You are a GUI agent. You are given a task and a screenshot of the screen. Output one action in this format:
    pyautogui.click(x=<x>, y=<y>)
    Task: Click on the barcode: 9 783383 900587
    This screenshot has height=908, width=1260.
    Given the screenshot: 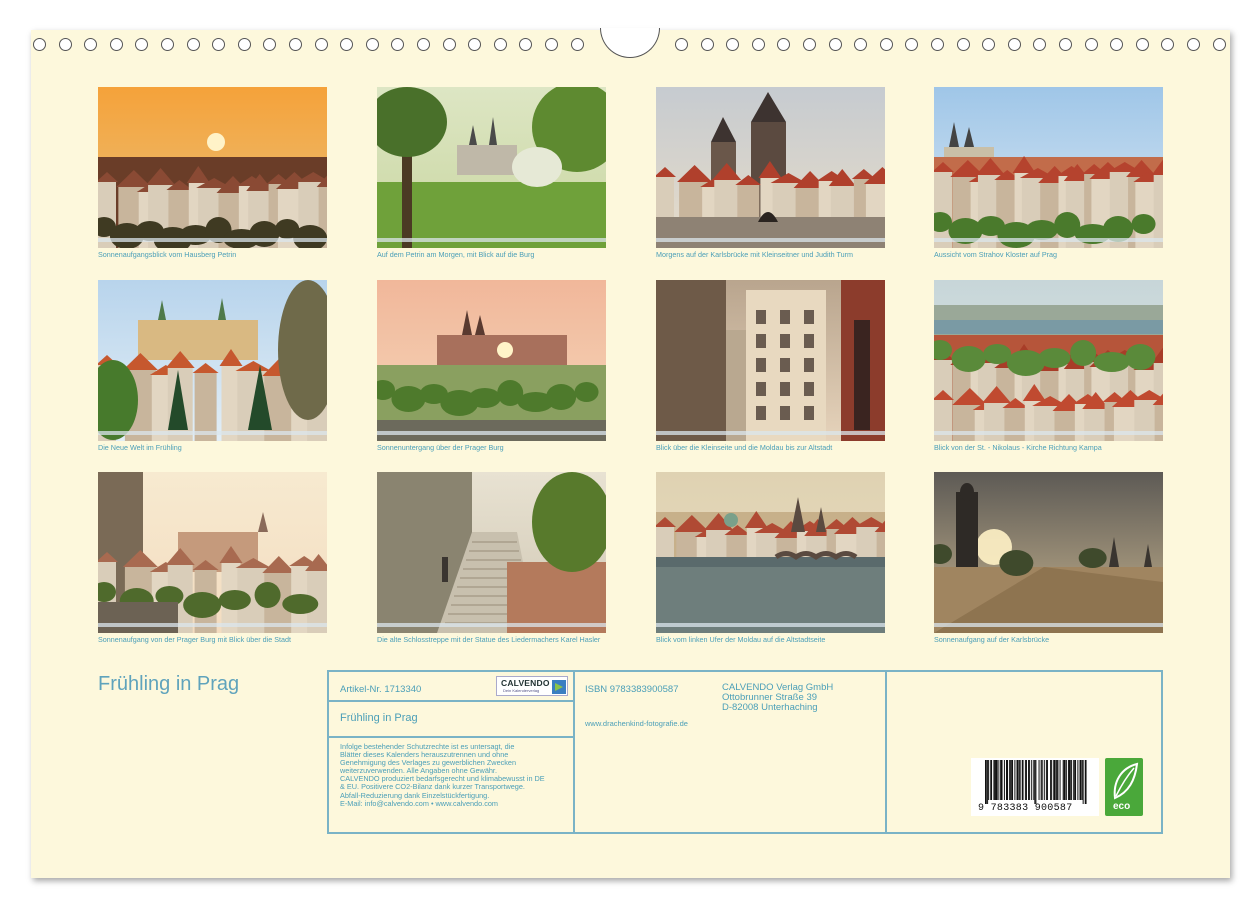 What is the action you would take?
    pyautogui.click(x=1035, y=787)
    